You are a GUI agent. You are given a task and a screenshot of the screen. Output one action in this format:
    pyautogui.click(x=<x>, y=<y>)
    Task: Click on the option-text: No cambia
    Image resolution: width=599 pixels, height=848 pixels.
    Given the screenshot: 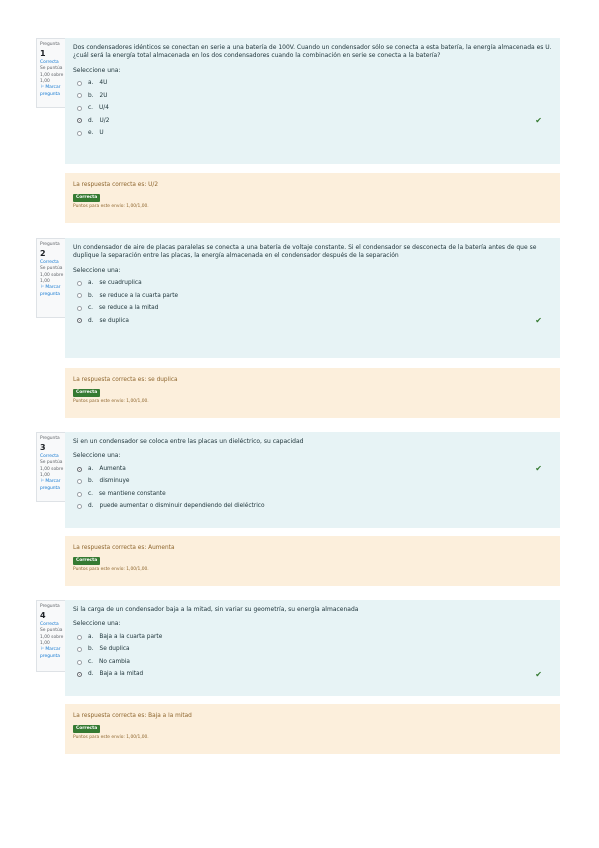 What is the action you would take?
    pyautogui.click(x=114, y=661)
    